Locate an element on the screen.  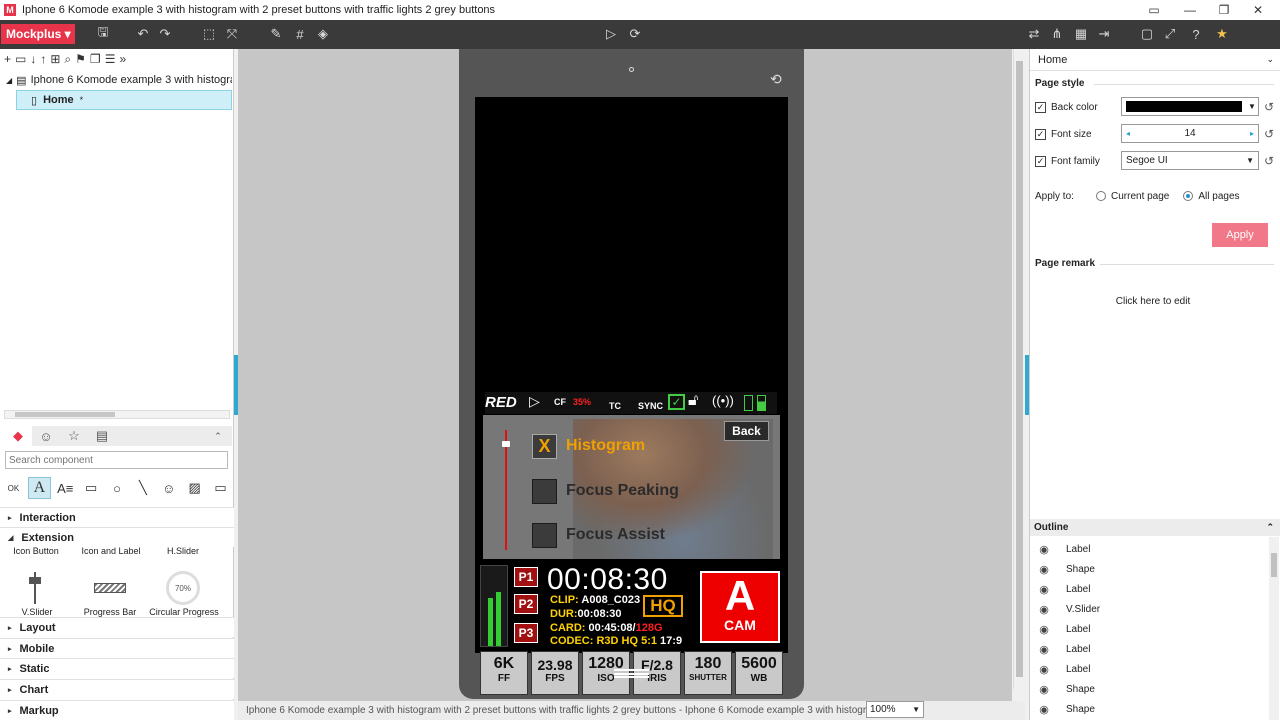
select-icon: ⬚ is located at coordinates (209, 34).